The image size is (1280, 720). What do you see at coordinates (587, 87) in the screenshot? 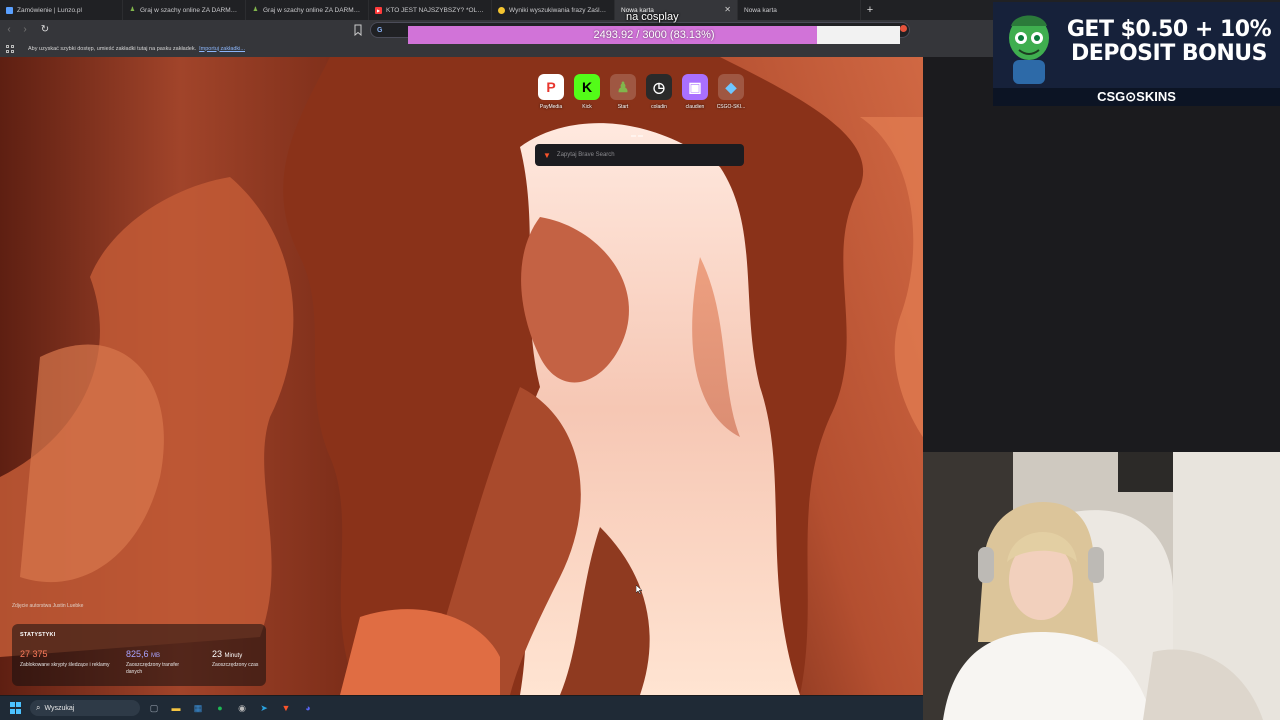
I see `kick-icon: K` at bounding box center [587, 87].